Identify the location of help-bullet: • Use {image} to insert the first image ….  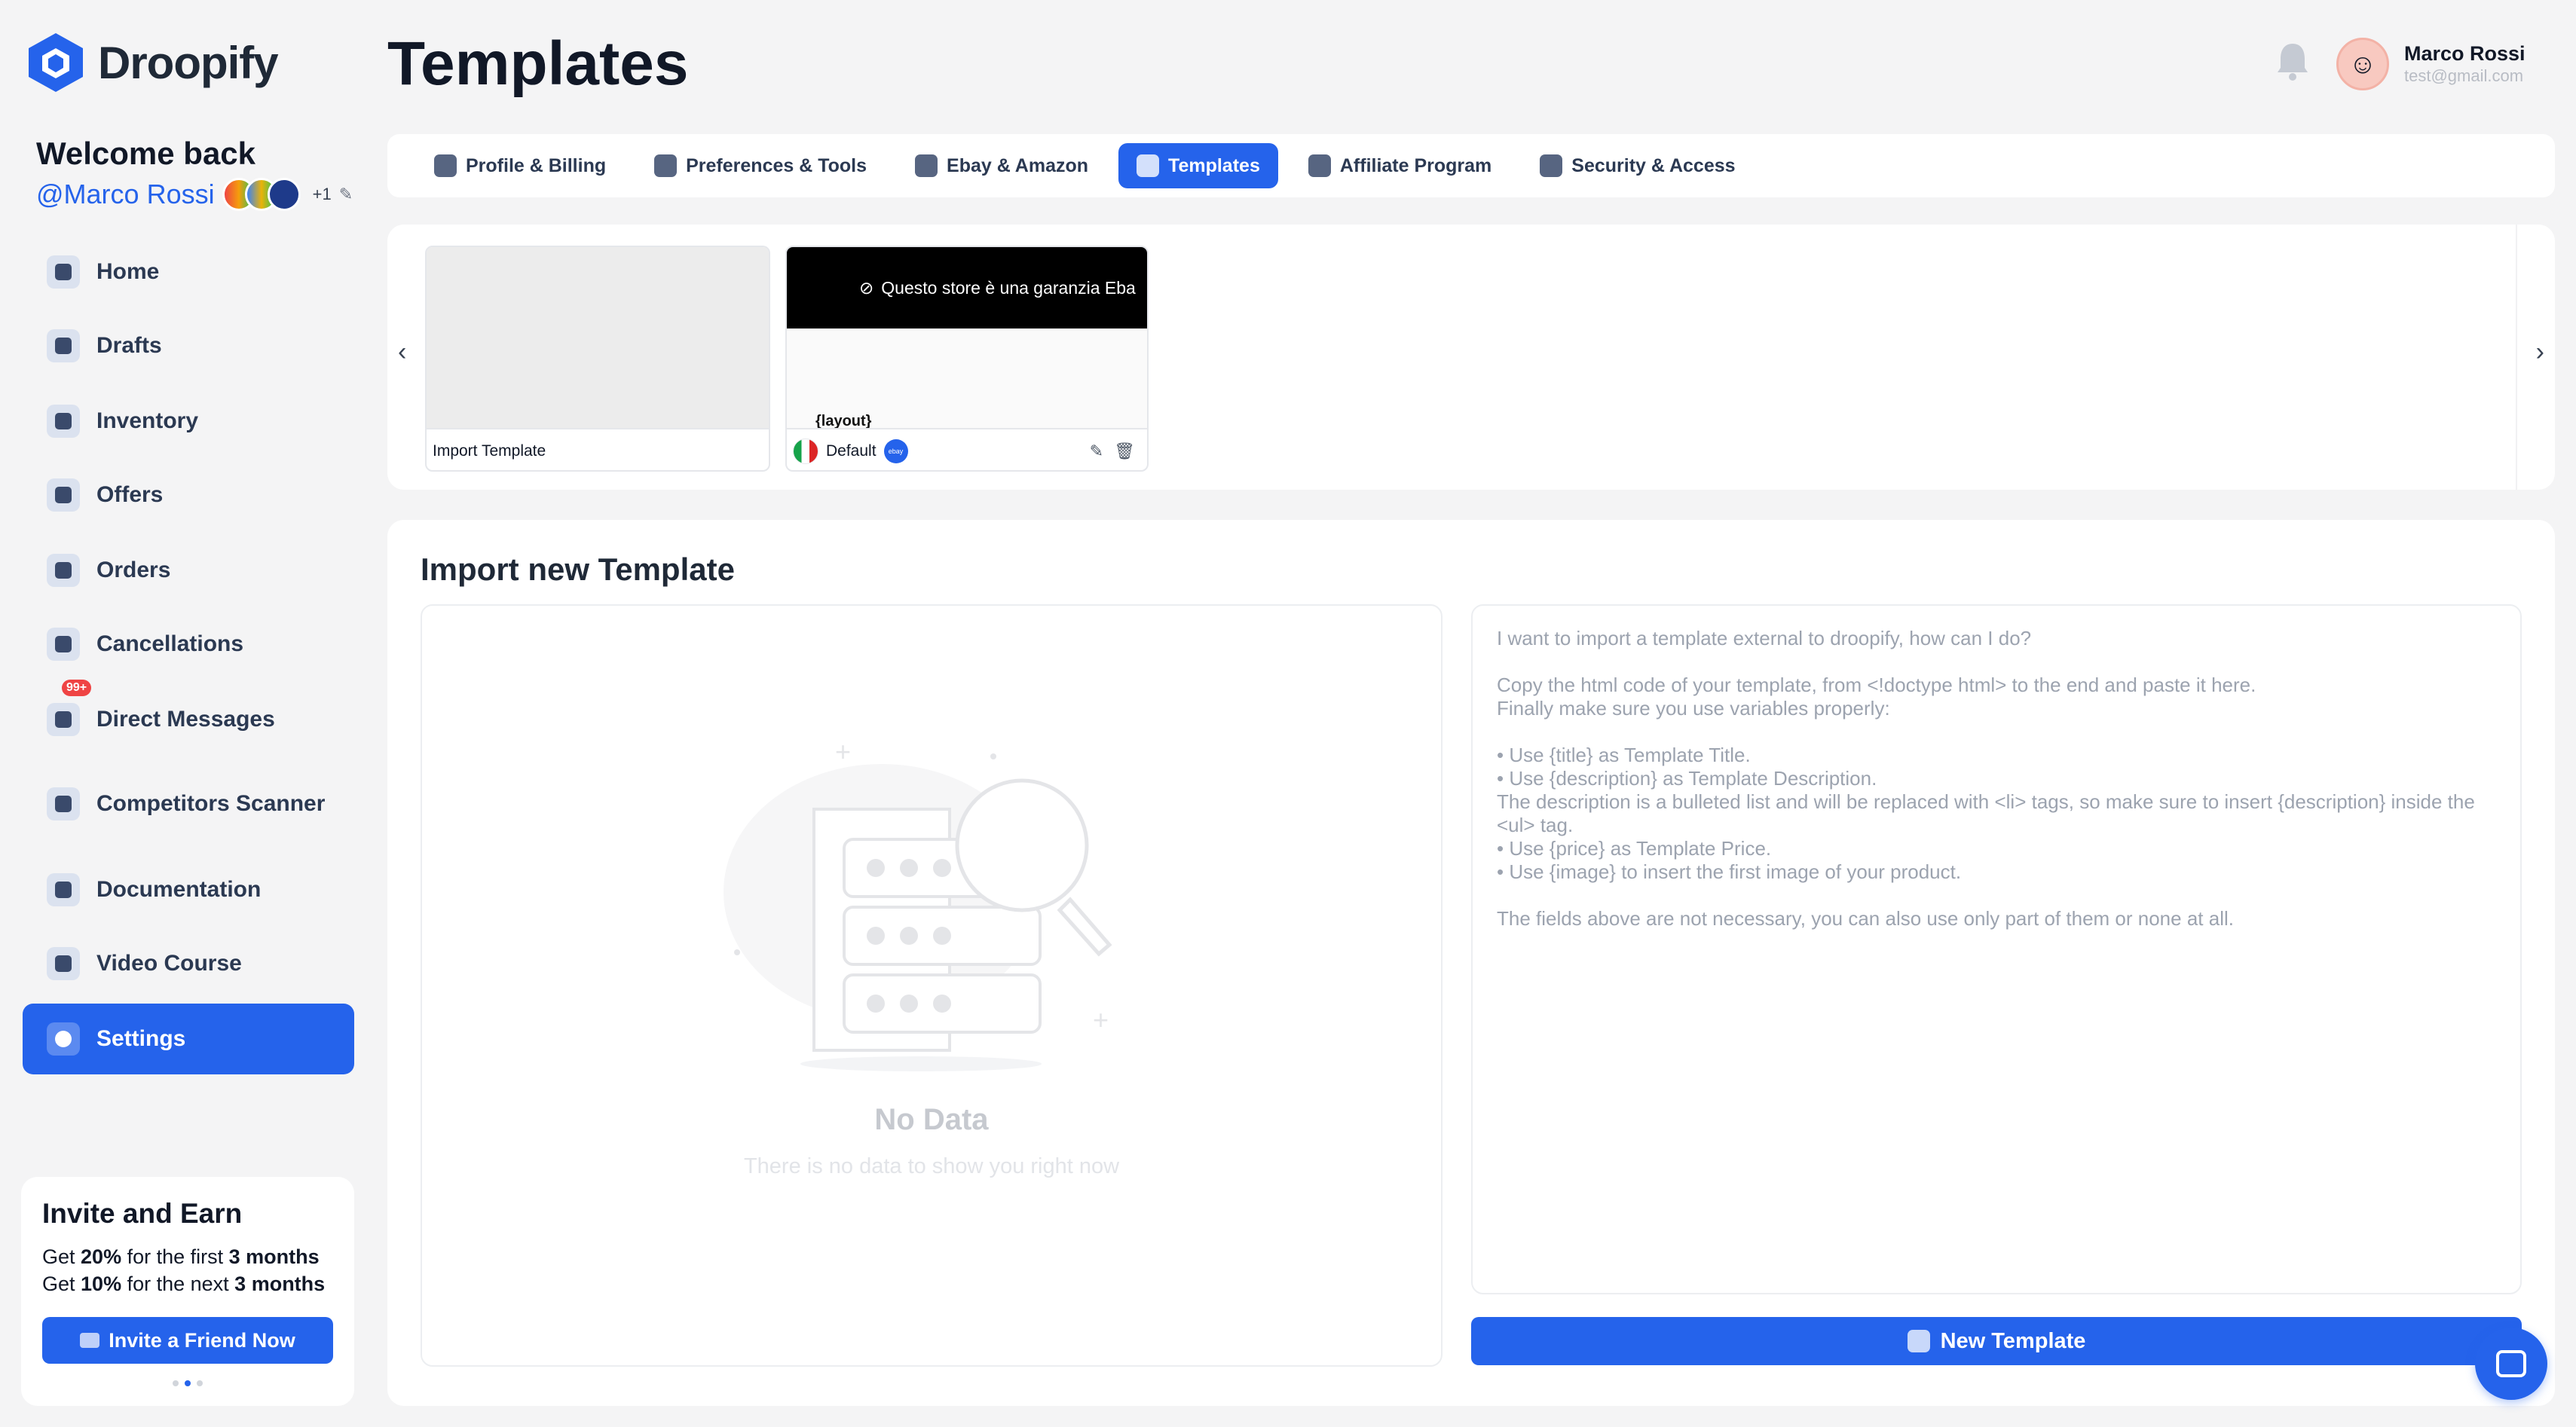
(1730, 871).